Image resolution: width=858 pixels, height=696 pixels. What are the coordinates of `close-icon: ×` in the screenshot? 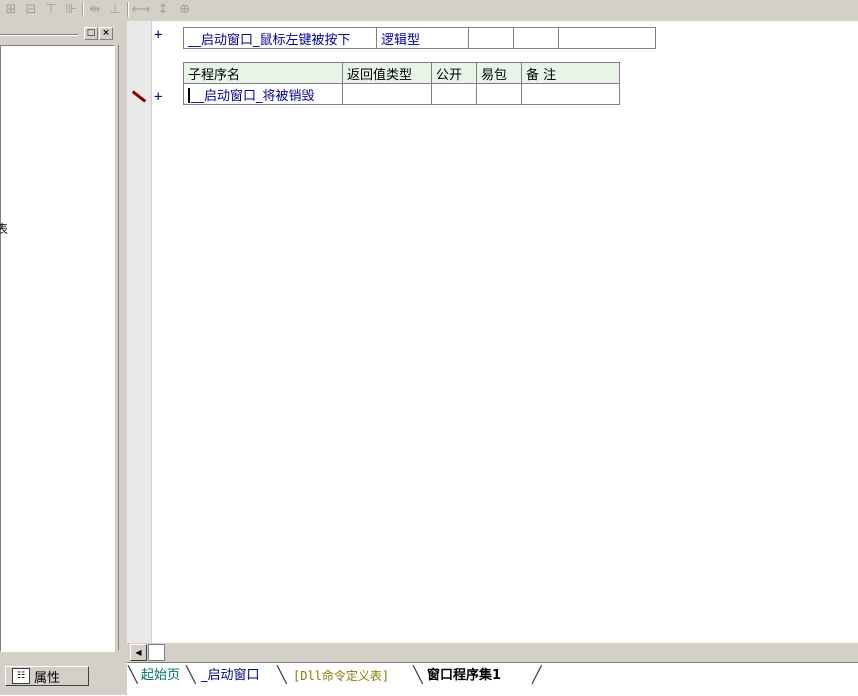 It's located at (106, 33).